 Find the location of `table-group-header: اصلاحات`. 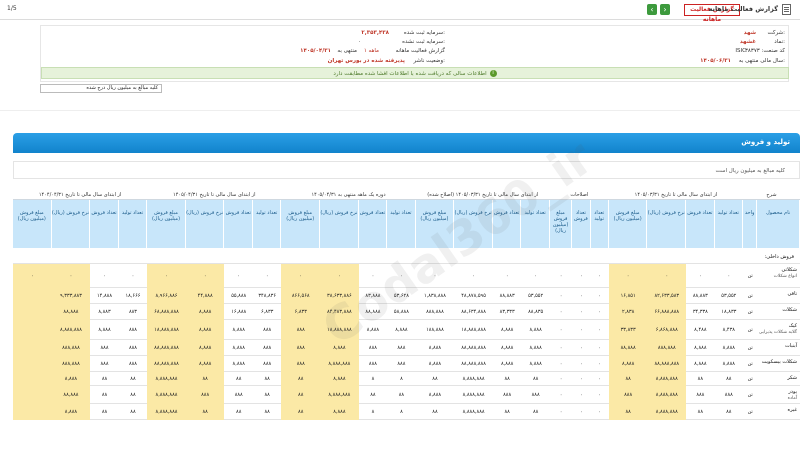

table-group-header: اصلاحات is located at coordinates (579, 195).